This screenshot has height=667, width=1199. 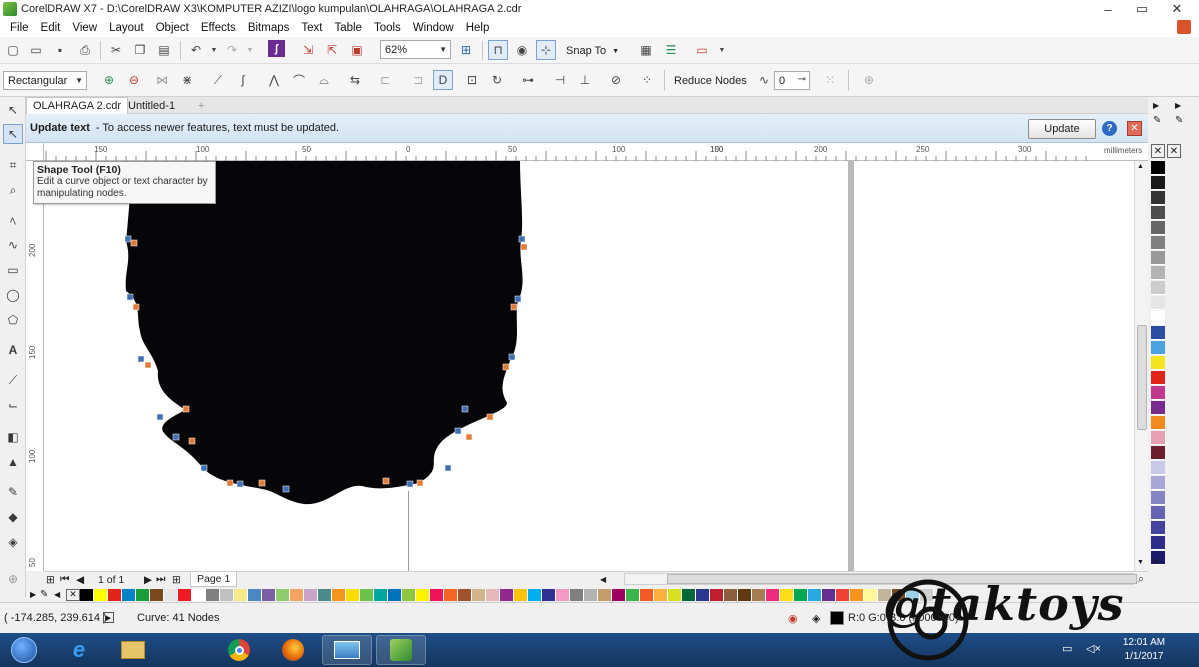 What do you see at coordinates (1140, 166) in the screenshot?
I see `scroll-up-icon: ▲` at bounding box center [1140, 166].